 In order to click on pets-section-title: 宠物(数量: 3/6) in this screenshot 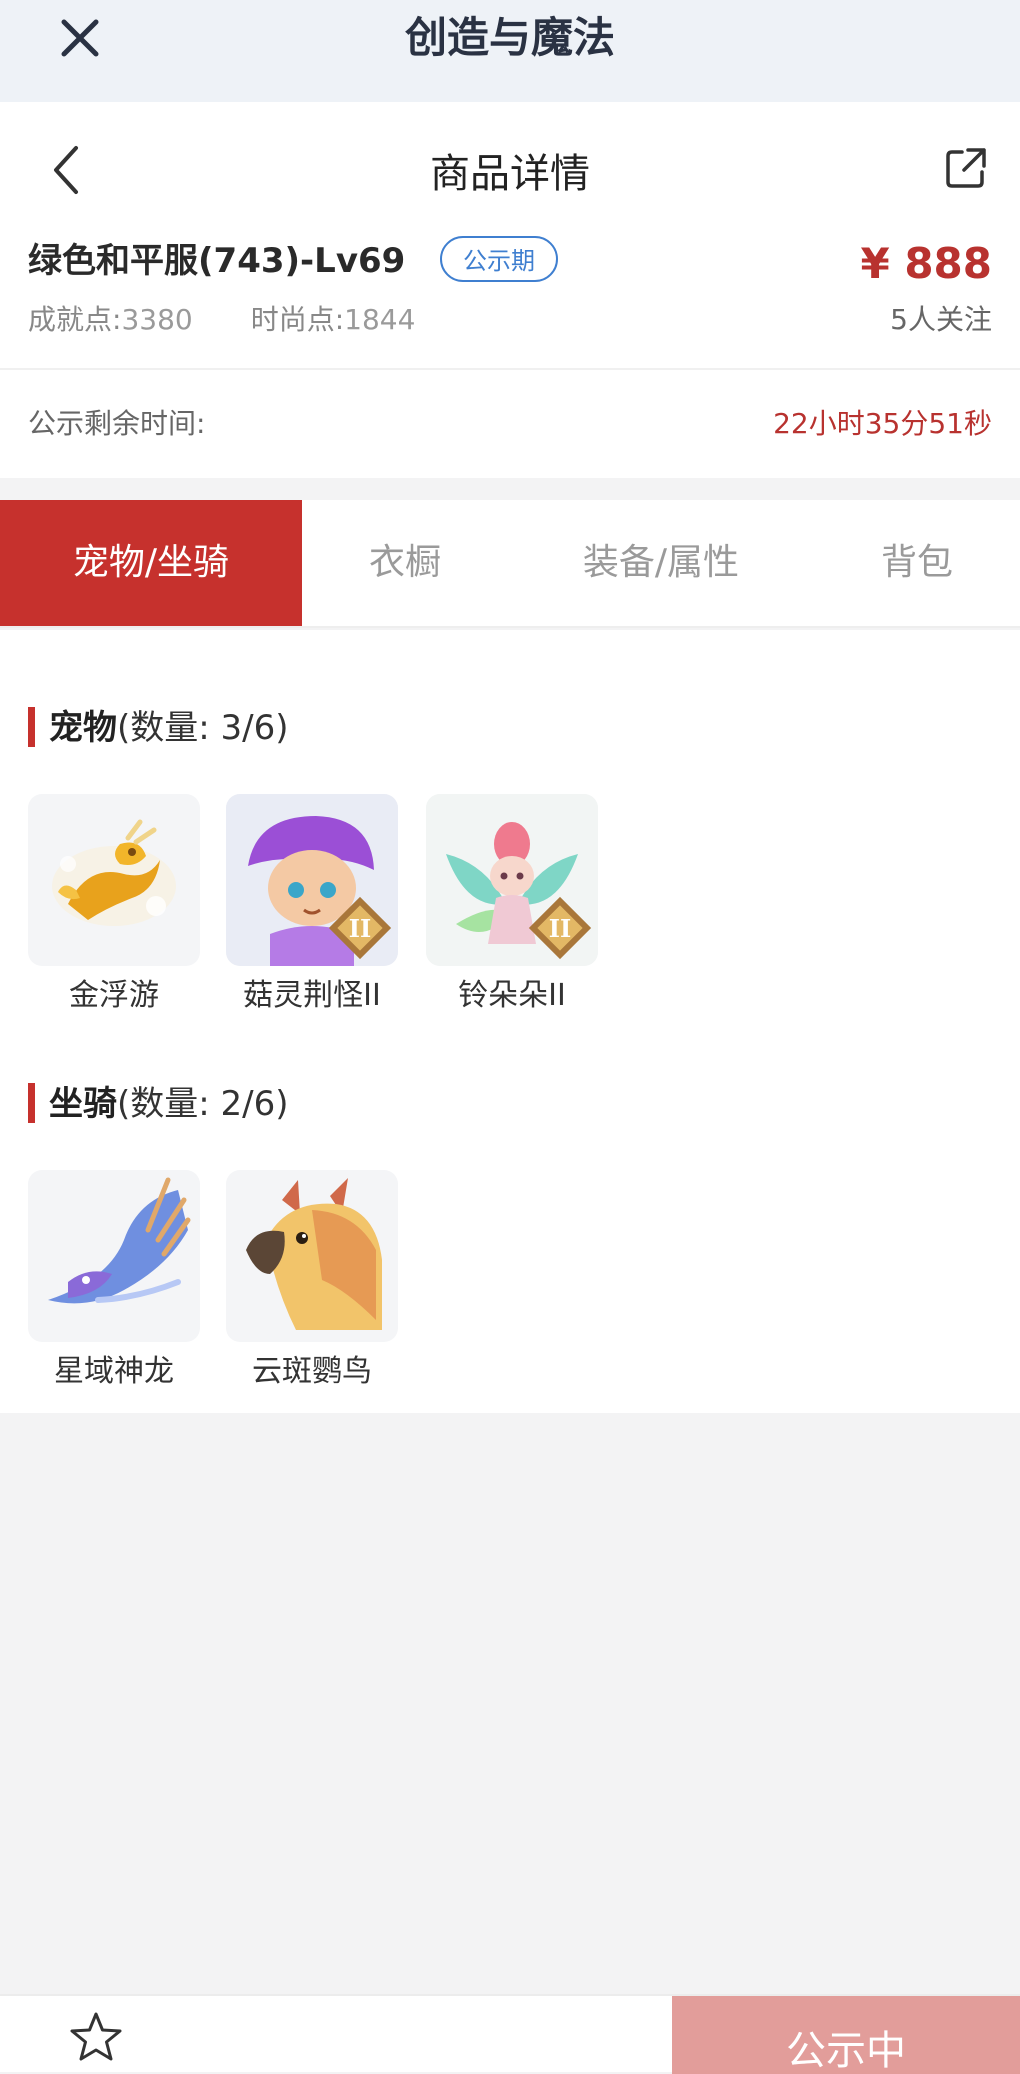, I will do `click(158, 728)`.